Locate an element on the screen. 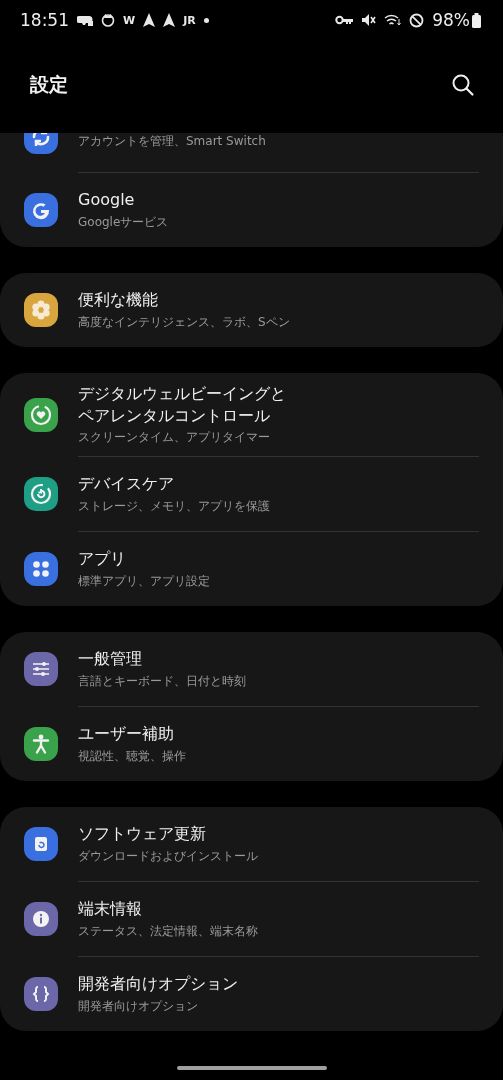  settings-item: 一般管理 言語とキーボード、日付と時刻 is located at coordinates (251, 669).